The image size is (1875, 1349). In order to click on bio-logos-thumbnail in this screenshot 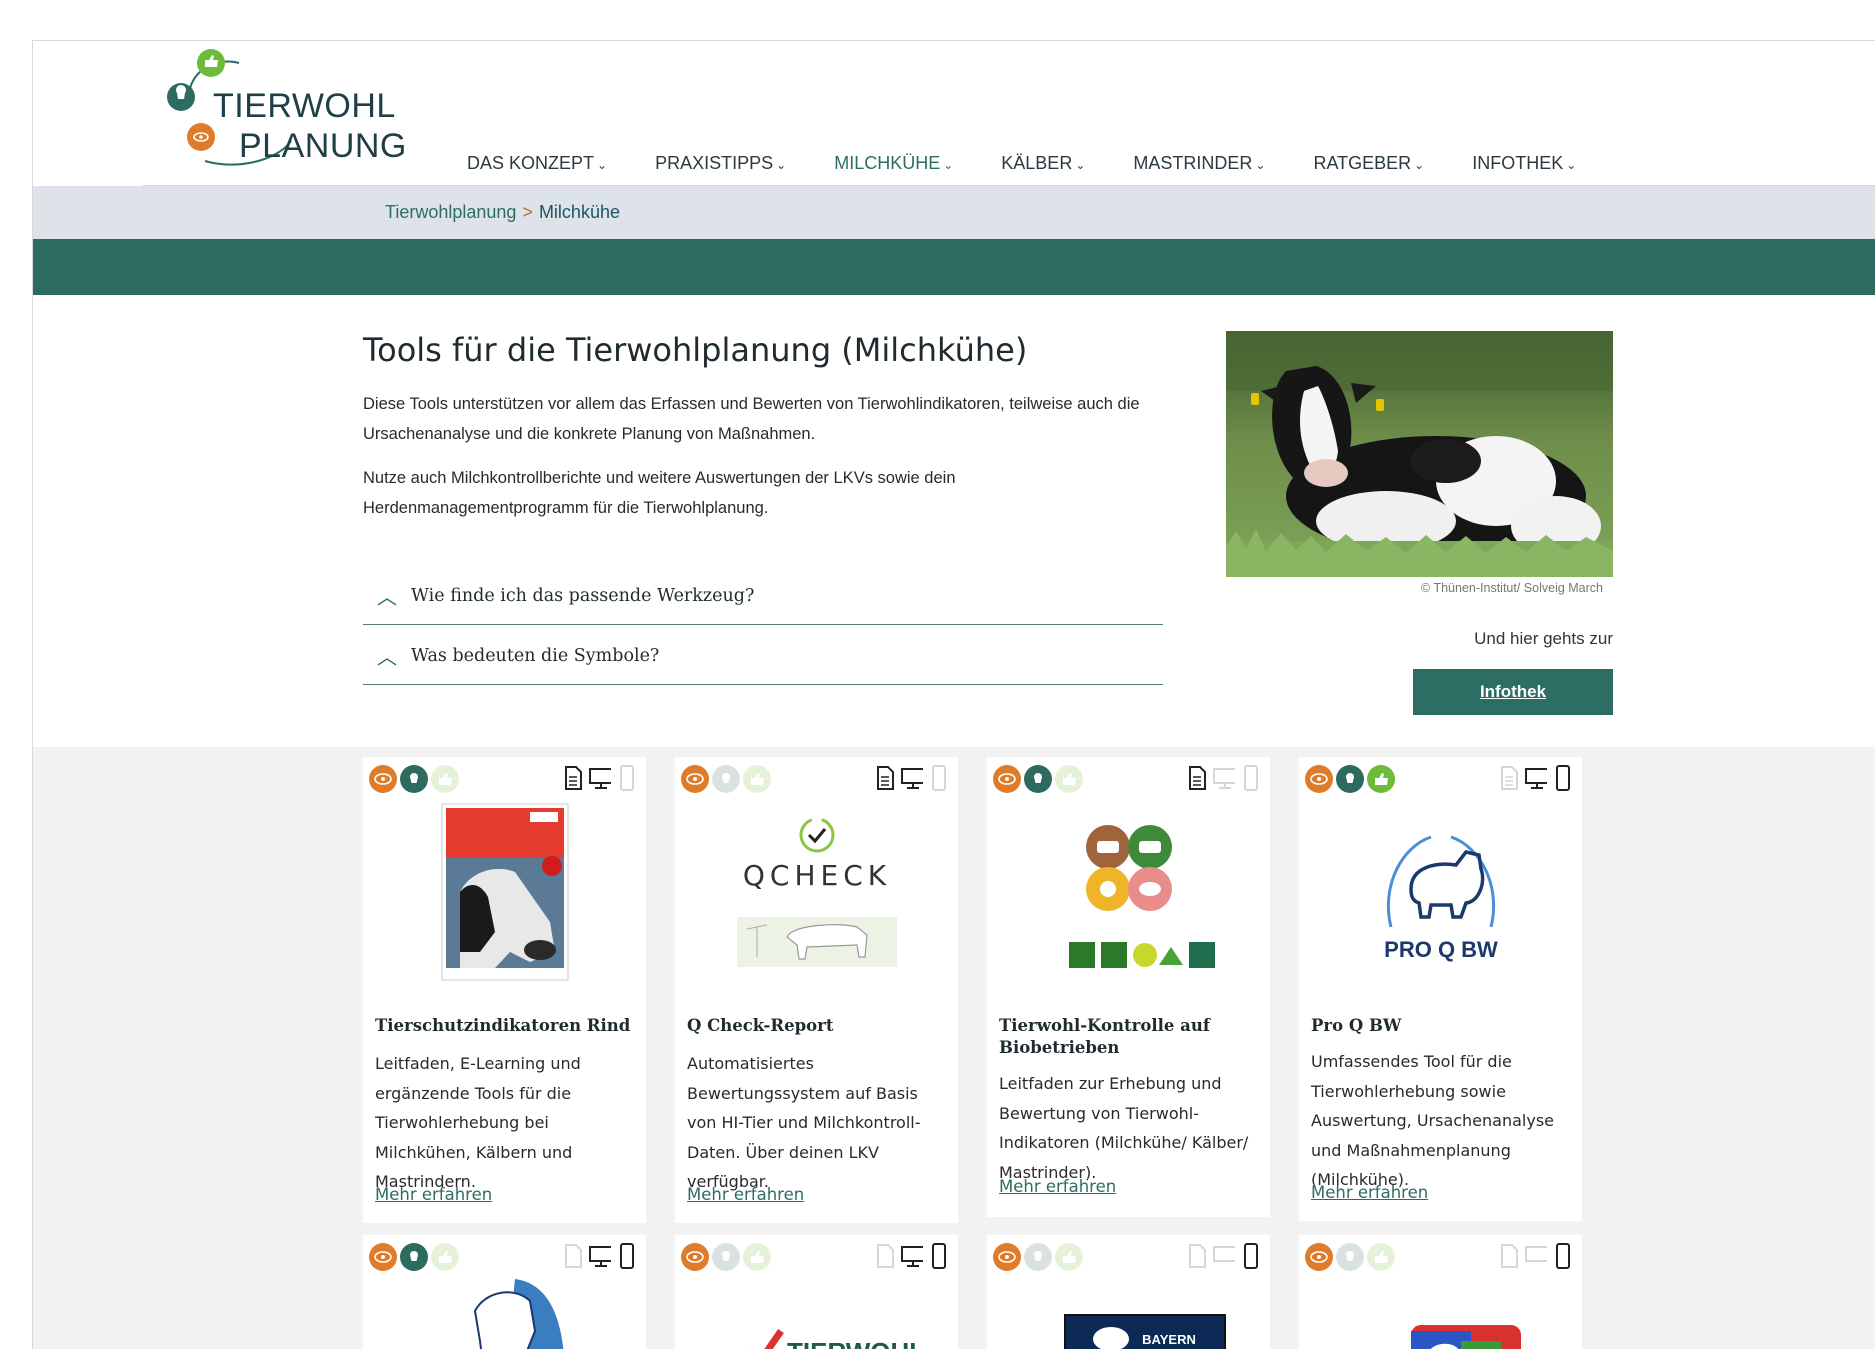, I will do `click(1128, 892)`.